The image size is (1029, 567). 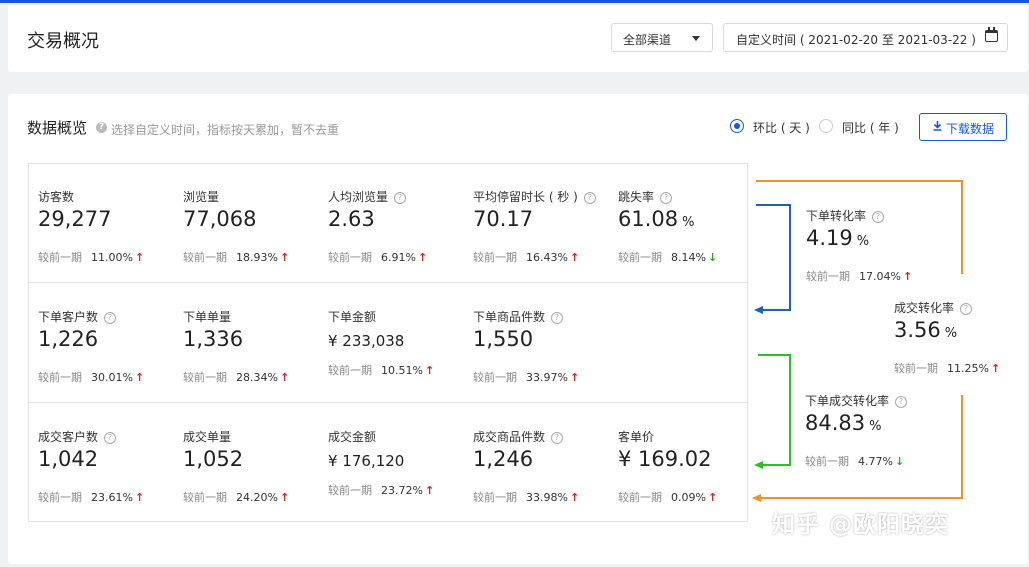 What do you see at coordinates (758, 465) in the screenshot?
I see `green-arrow-head` at bounding box center [758, 465].